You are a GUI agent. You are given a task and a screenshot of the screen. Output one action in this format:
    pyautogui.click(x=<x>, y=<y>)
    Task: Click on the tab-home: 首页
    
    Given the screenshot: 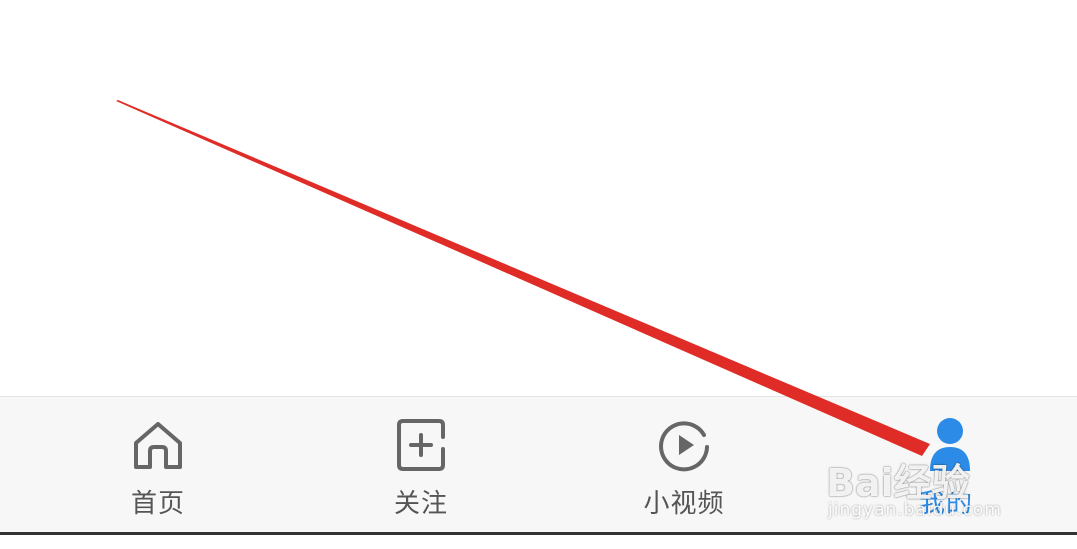 What is the action you would take?
    pyautogui.click(x=158, y=465)
    